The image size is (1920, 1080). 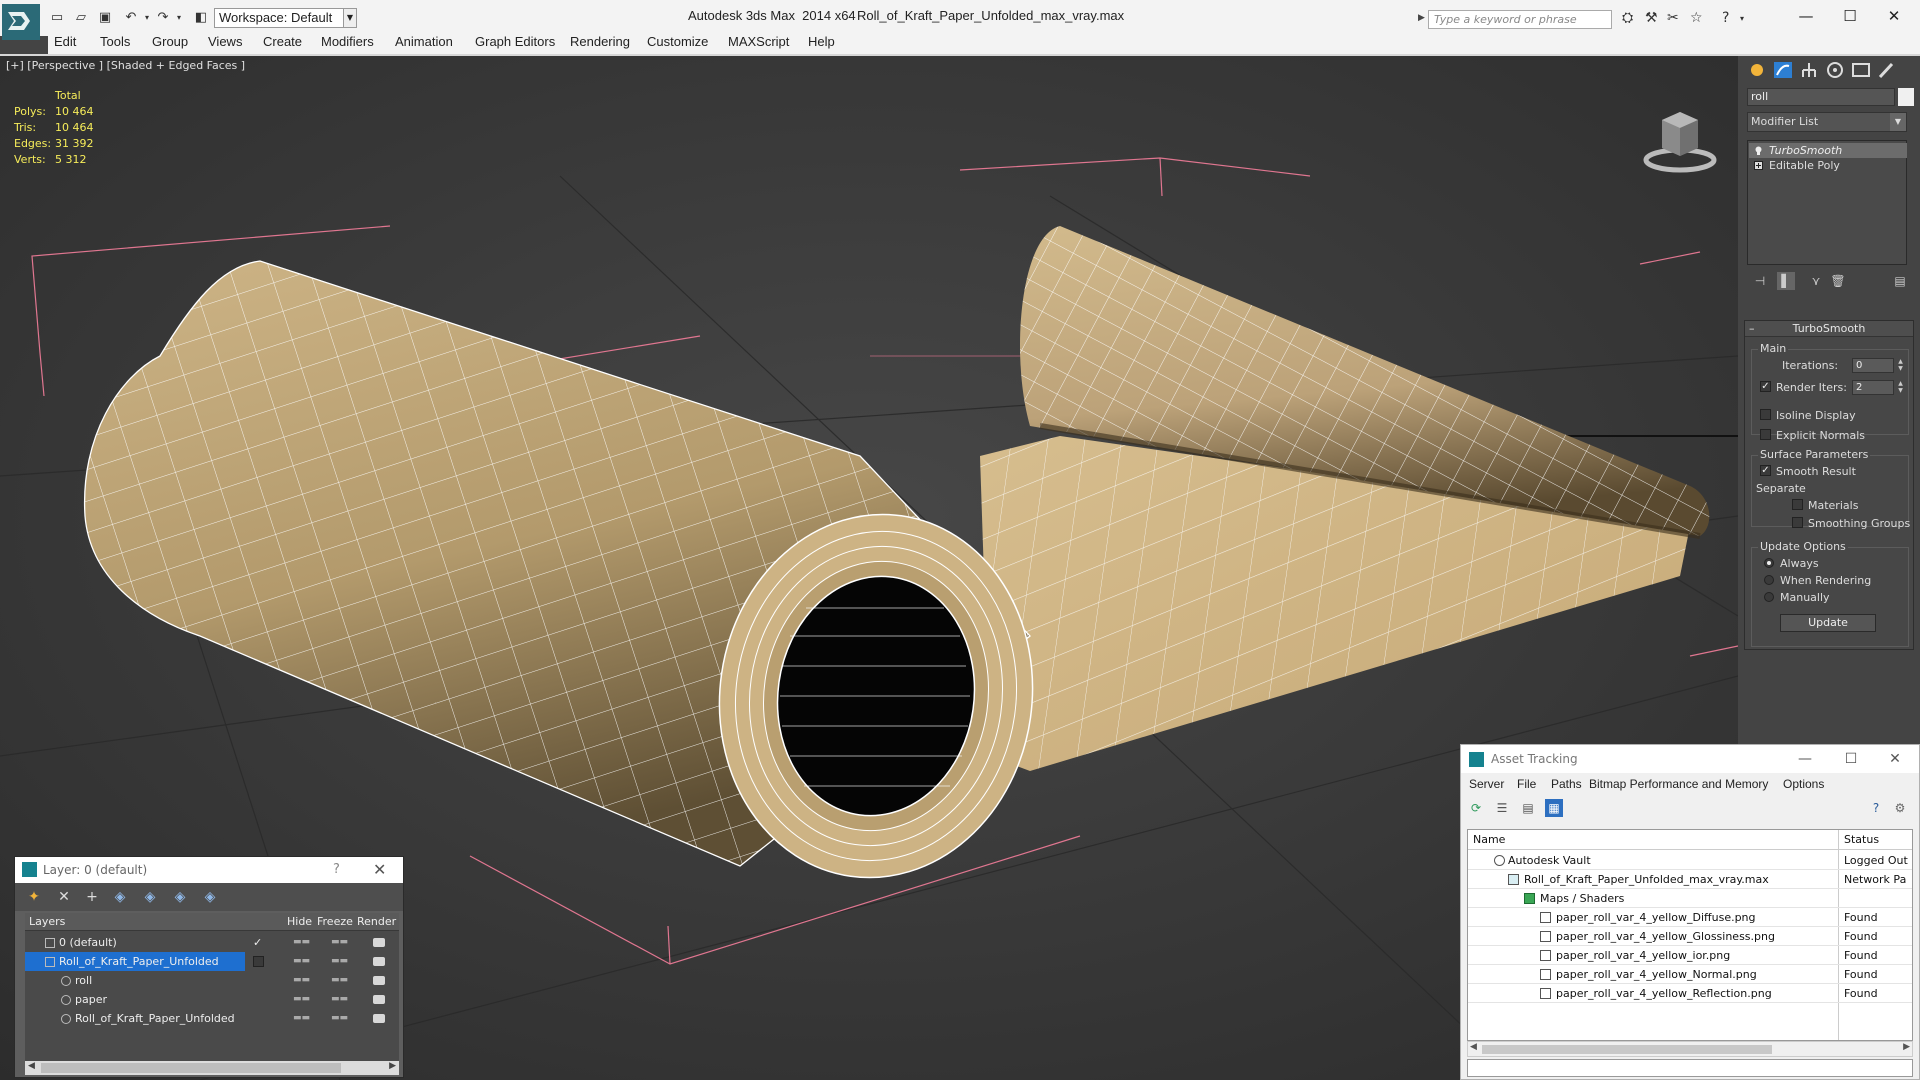 What do you see at coordinates (1821, 97) in the screenshot?
I see `object-name-input: roll` at bounding box center [1821, 97].